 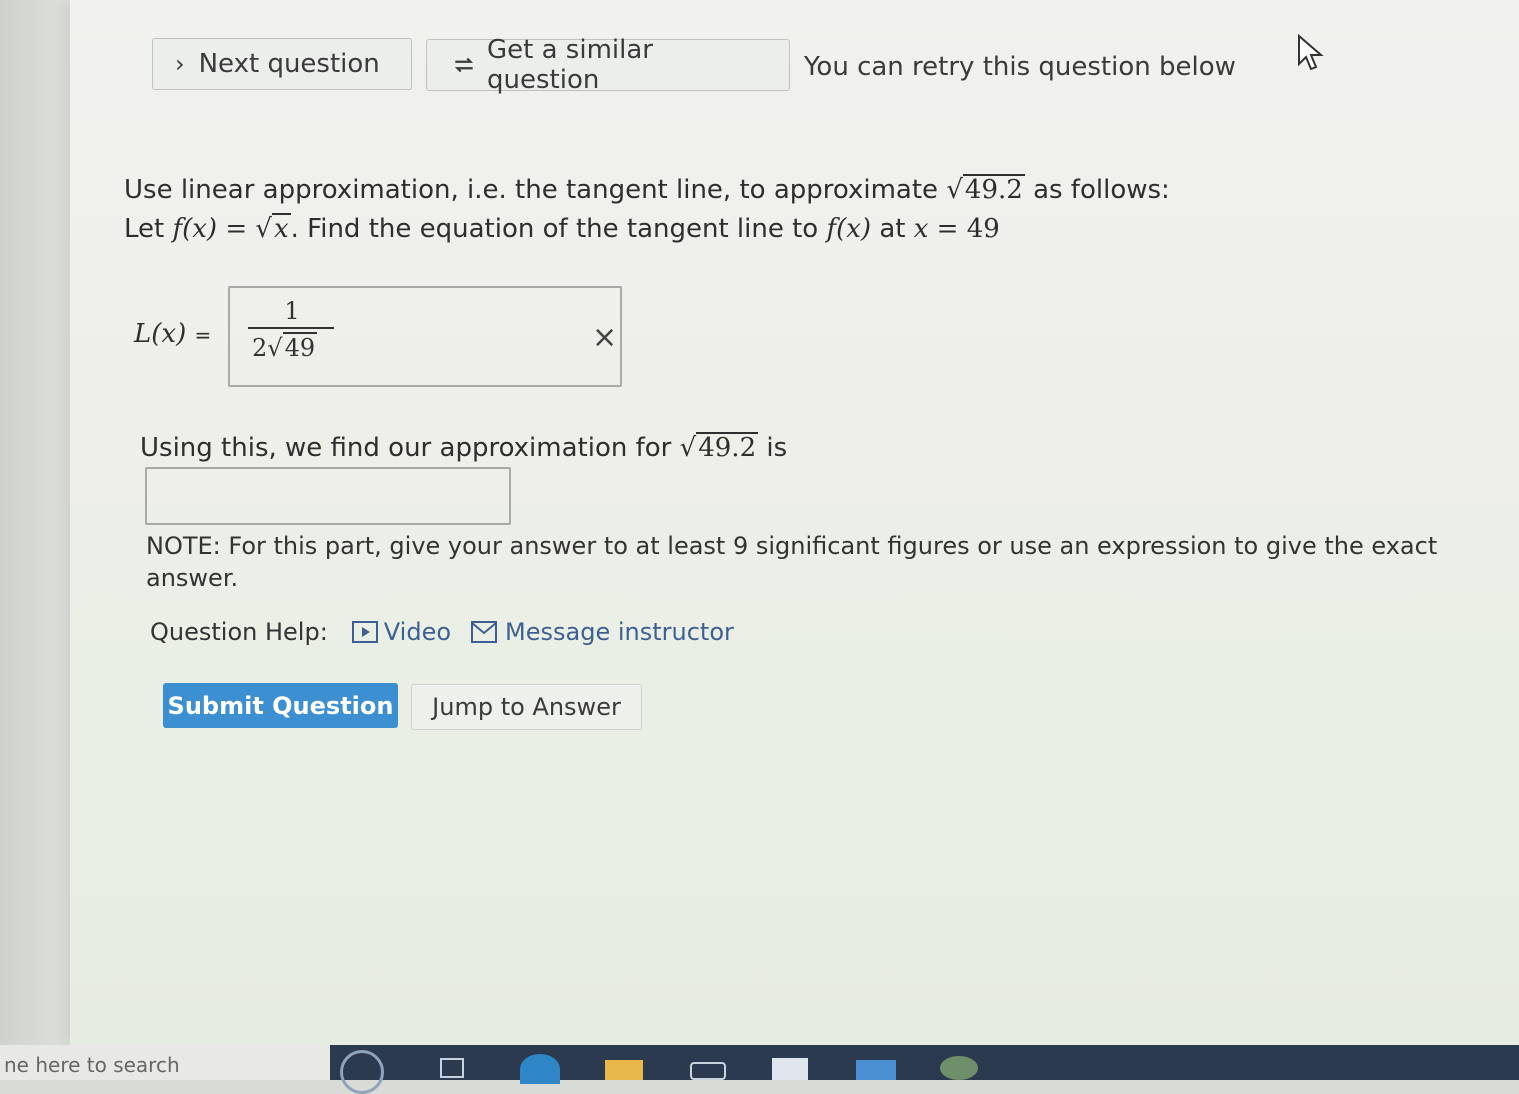 I want to click on answer-denominator: 2√49, so click(x=285, y=347).